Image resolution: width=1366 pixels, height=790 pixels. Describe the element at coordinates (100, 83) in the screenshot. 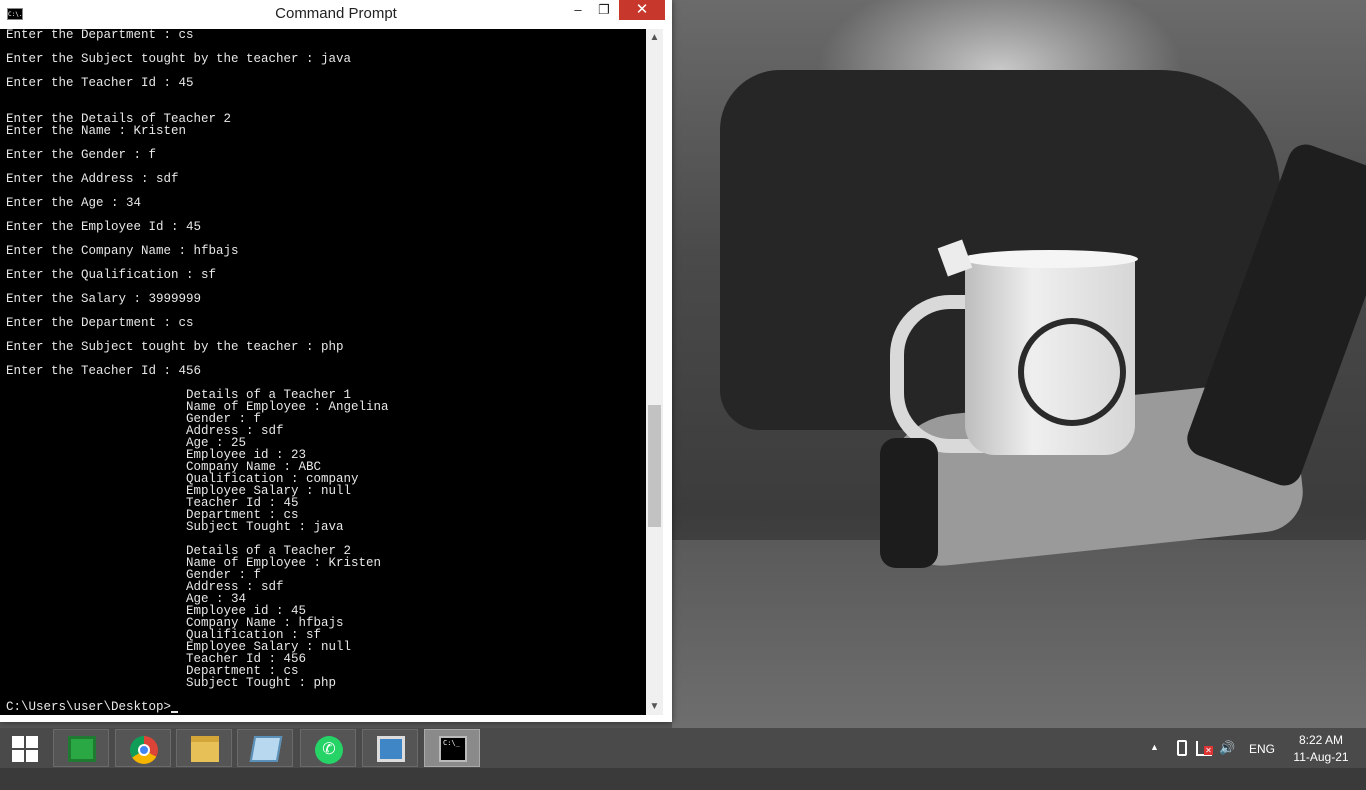

I see `console-line: Enter the Teacher Id : 45` at that location.